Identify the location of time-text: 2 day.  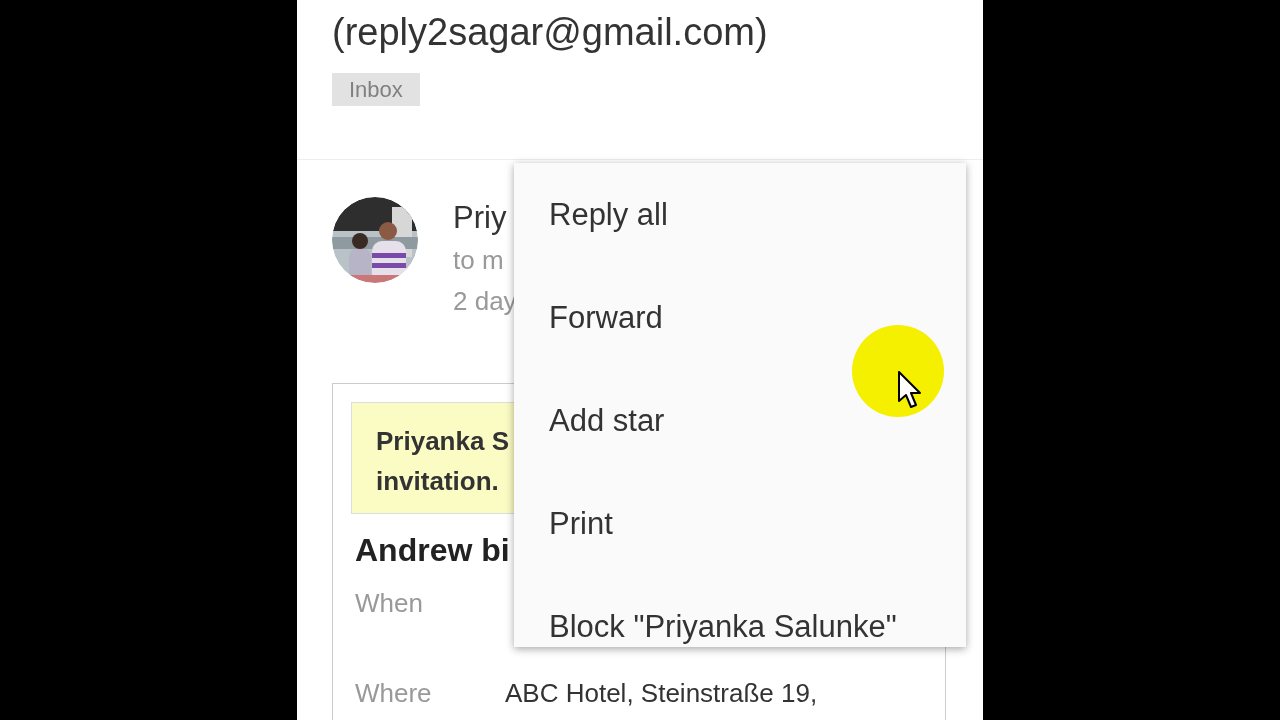
(485, 301).